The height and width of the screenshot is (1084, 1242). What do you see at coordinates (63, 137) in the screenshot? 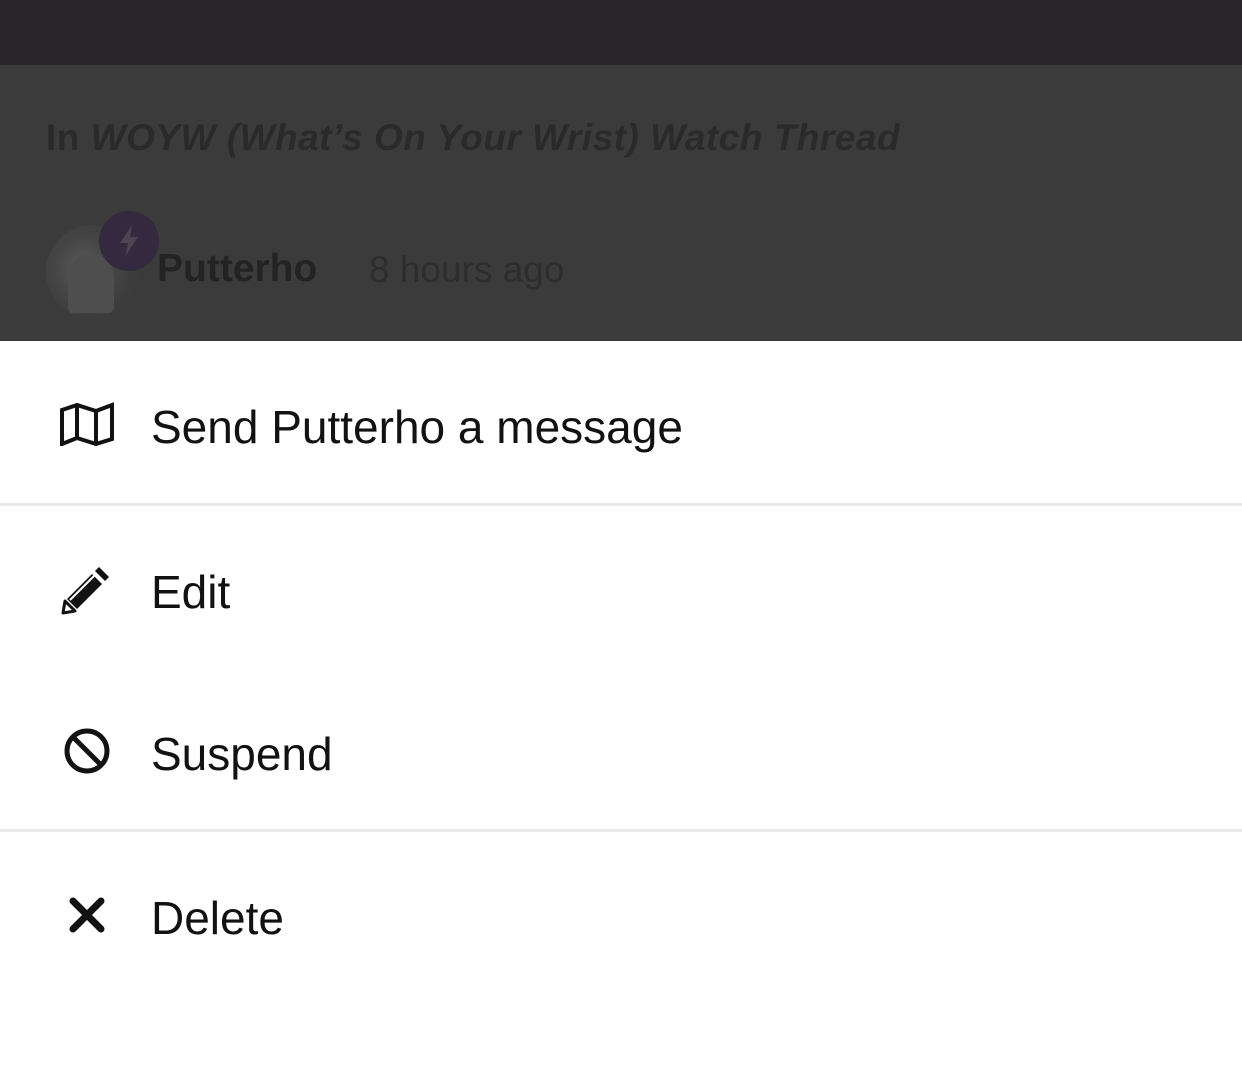
I see `thread-prefix: In` at bounding box center [63, 137].